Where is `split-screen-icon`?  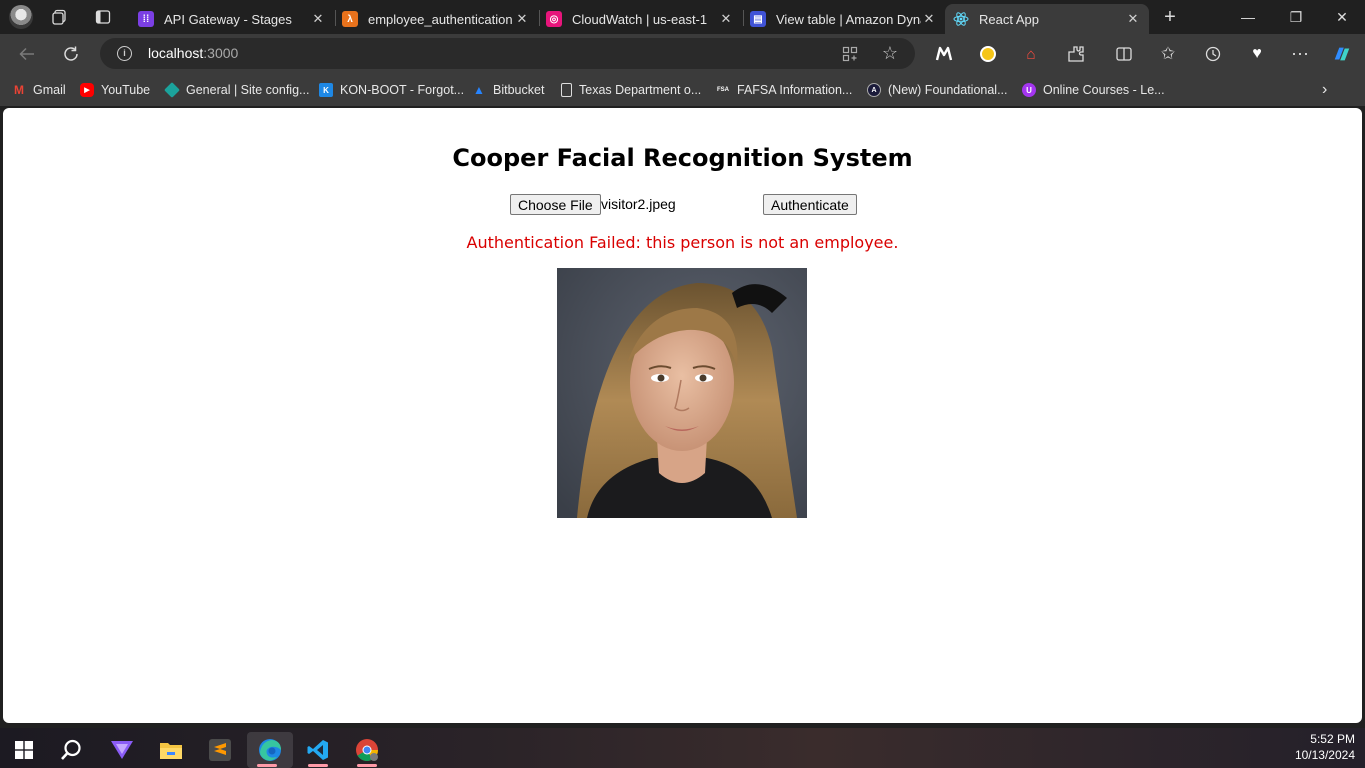 split-screen-icon is located at coordinates (1124, 54).